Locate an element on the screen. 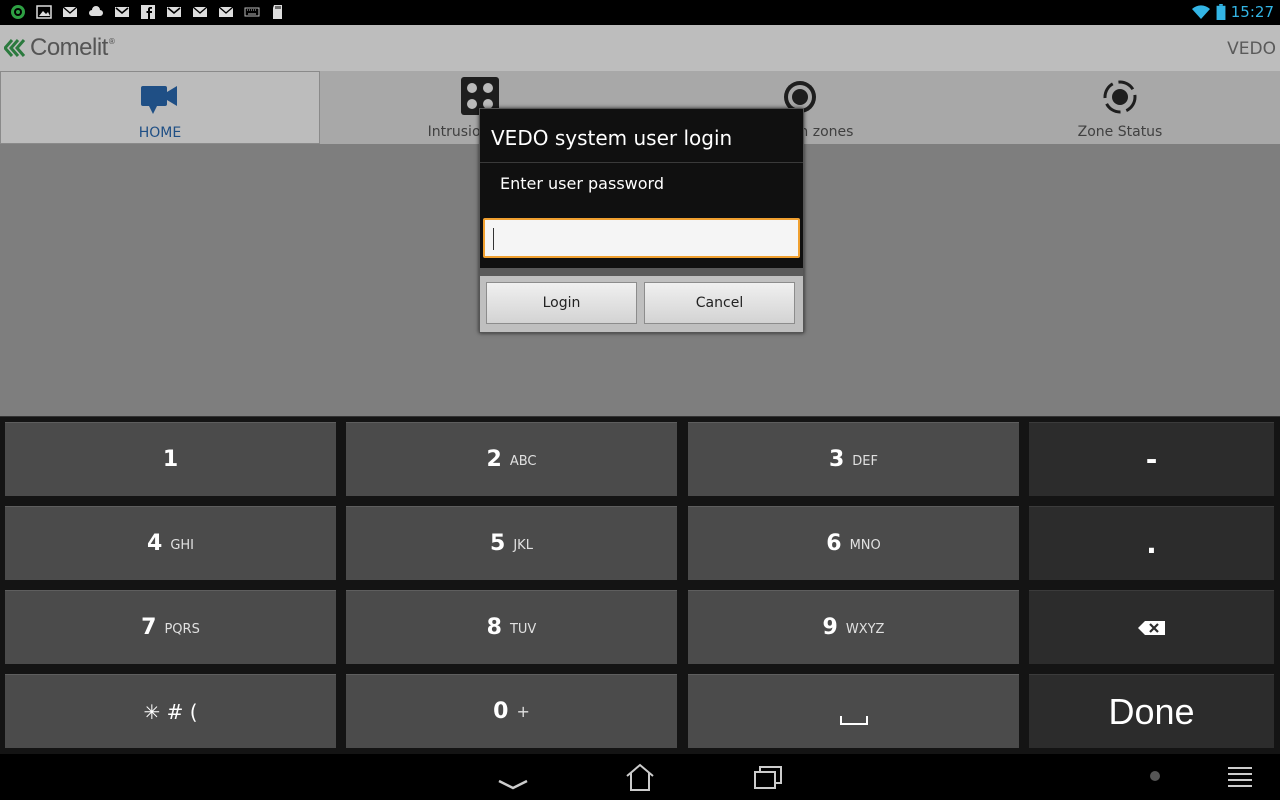  key-1-digit: 1 is located at coordinates (170, 459).